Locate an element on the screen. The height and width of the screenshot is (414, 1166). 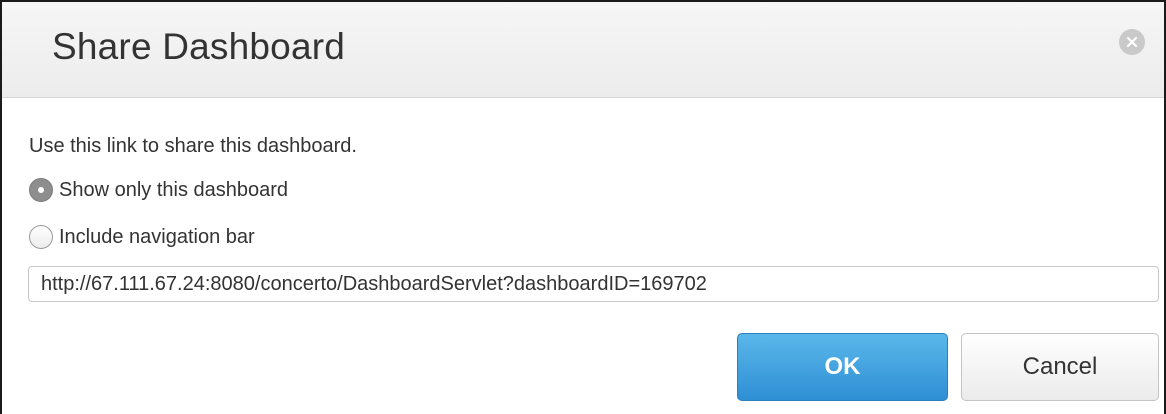
close-button is located at coordinates (1132, 42).